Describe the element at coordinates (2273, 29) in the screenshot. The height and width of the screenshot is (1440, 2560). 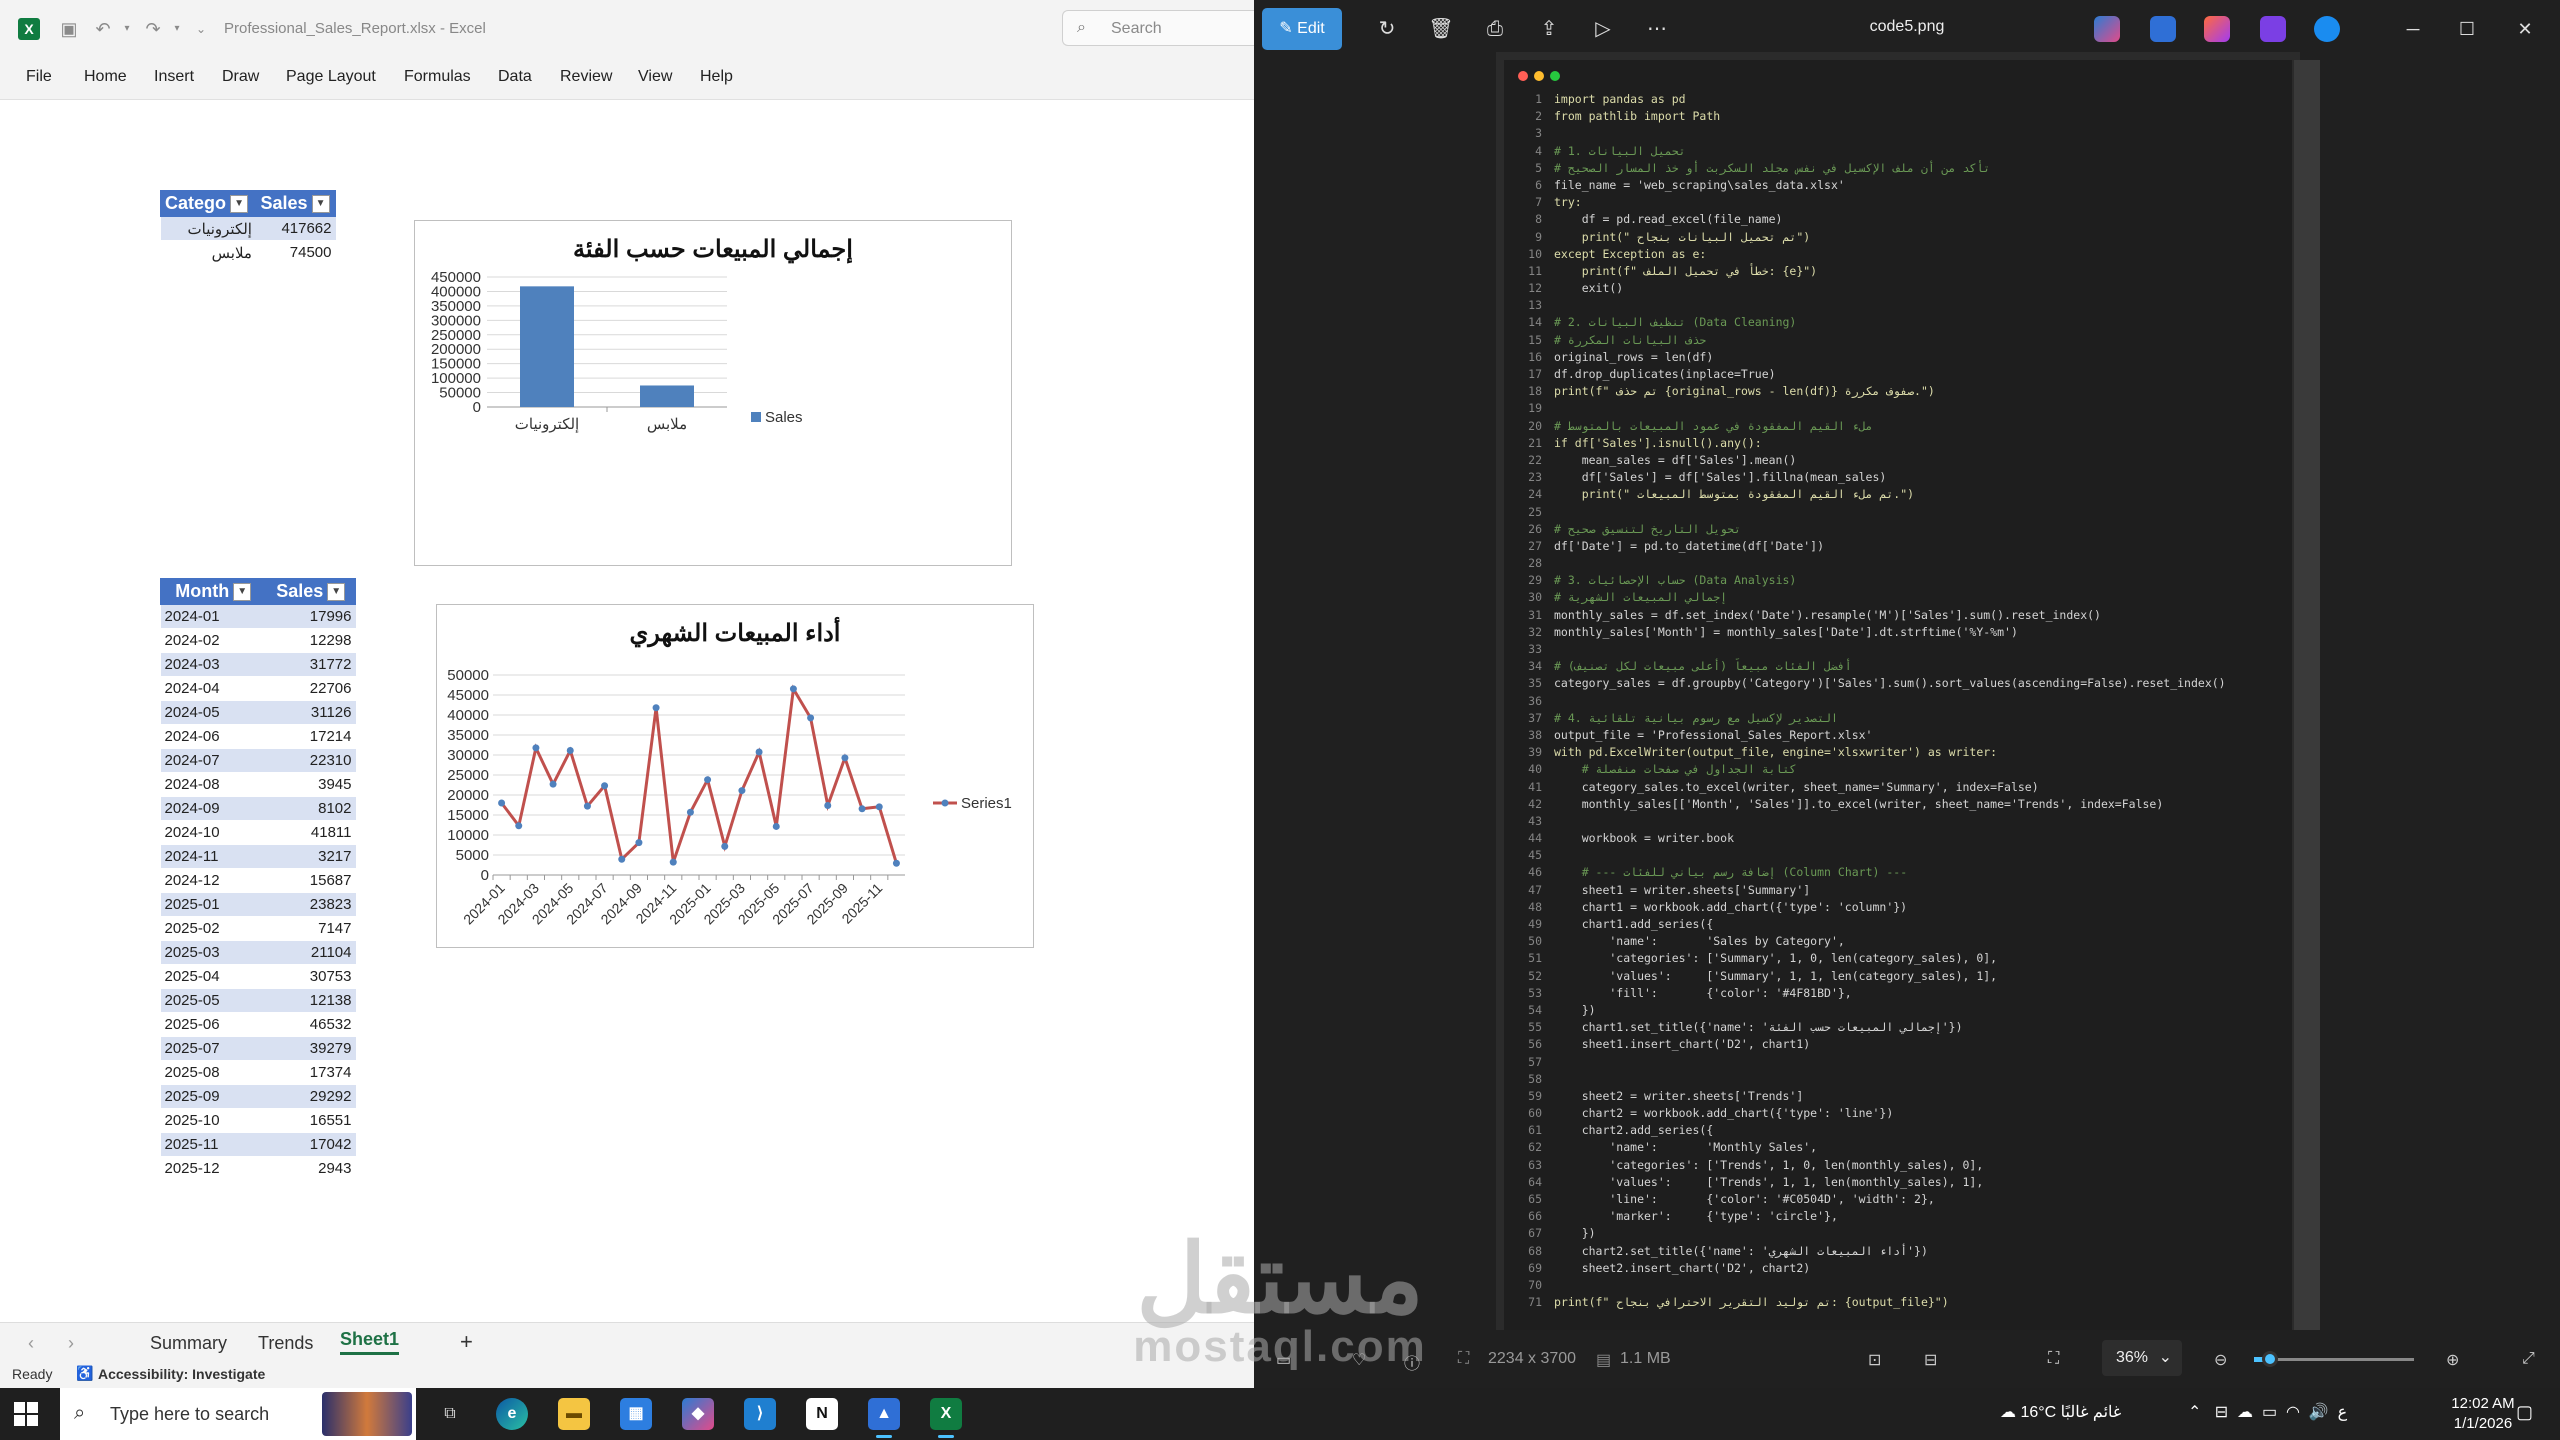
I see `clipchamp-icon` at that location.